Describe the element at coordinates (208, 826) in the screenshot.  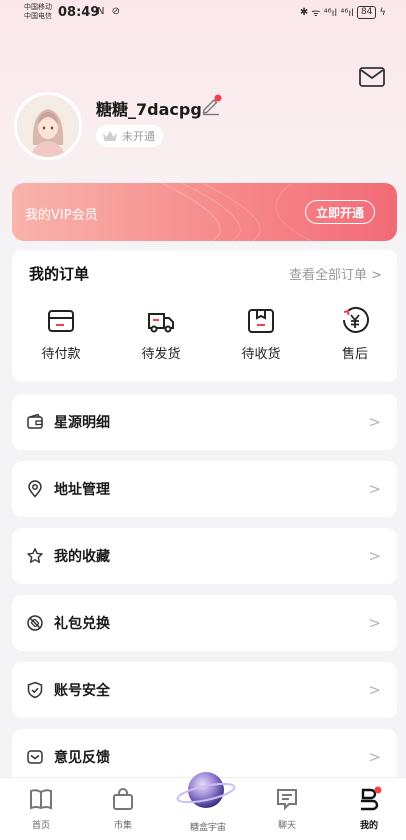
I see `tab-universe-label: 糖盒宇宙` at that location.